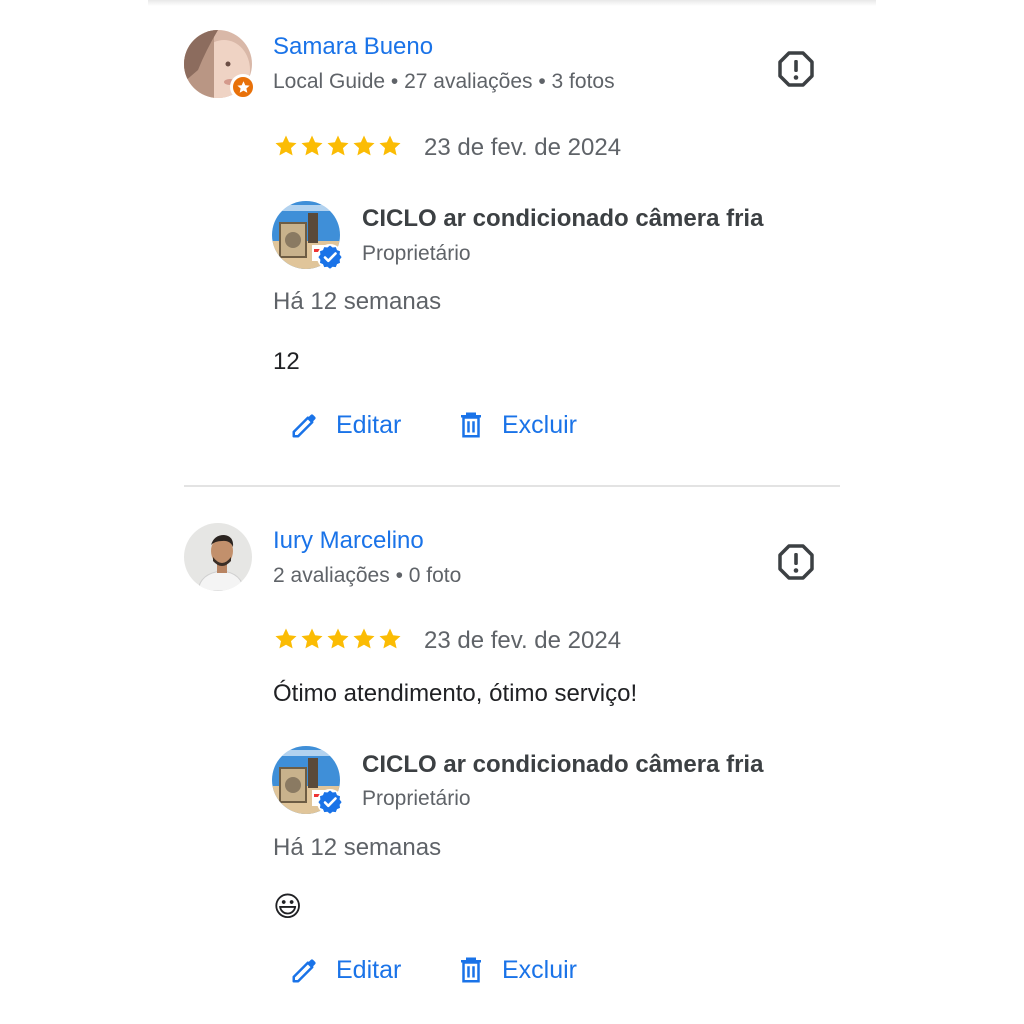  I want to click on reviewer-meta: 2 avaliações • 0 foto, so click(367, 575).